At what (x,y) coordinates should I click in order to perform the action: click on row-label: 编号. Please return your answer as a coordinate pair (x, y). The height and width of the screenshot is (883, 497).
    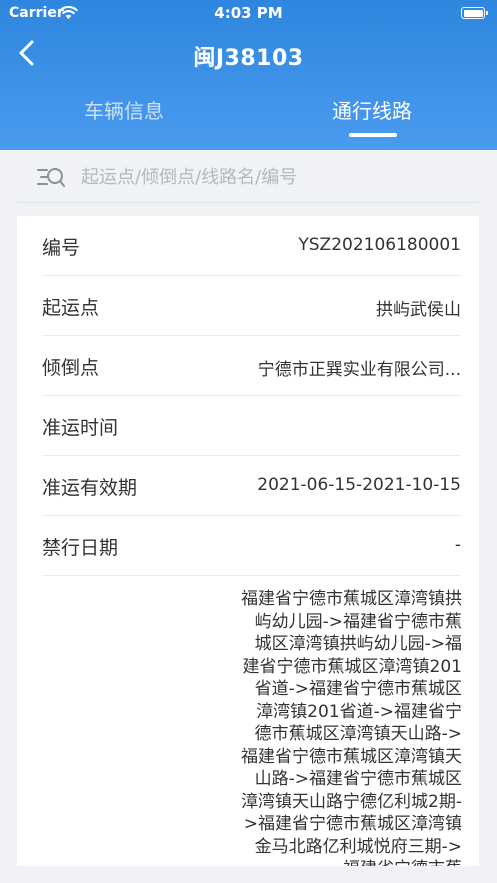
    Looking at the image, I should click on (61, 248).